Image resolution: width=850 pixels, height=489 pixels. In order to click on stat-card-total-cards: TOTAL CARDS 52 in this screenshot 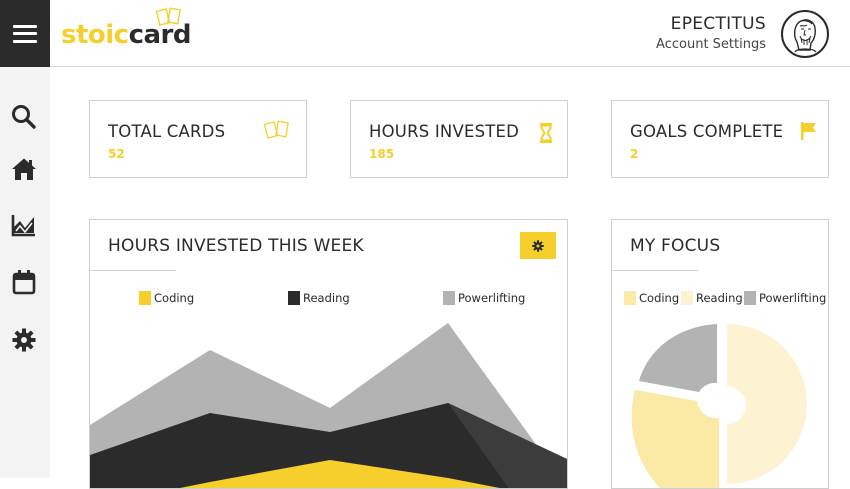, I will do `click(198, 139)`.